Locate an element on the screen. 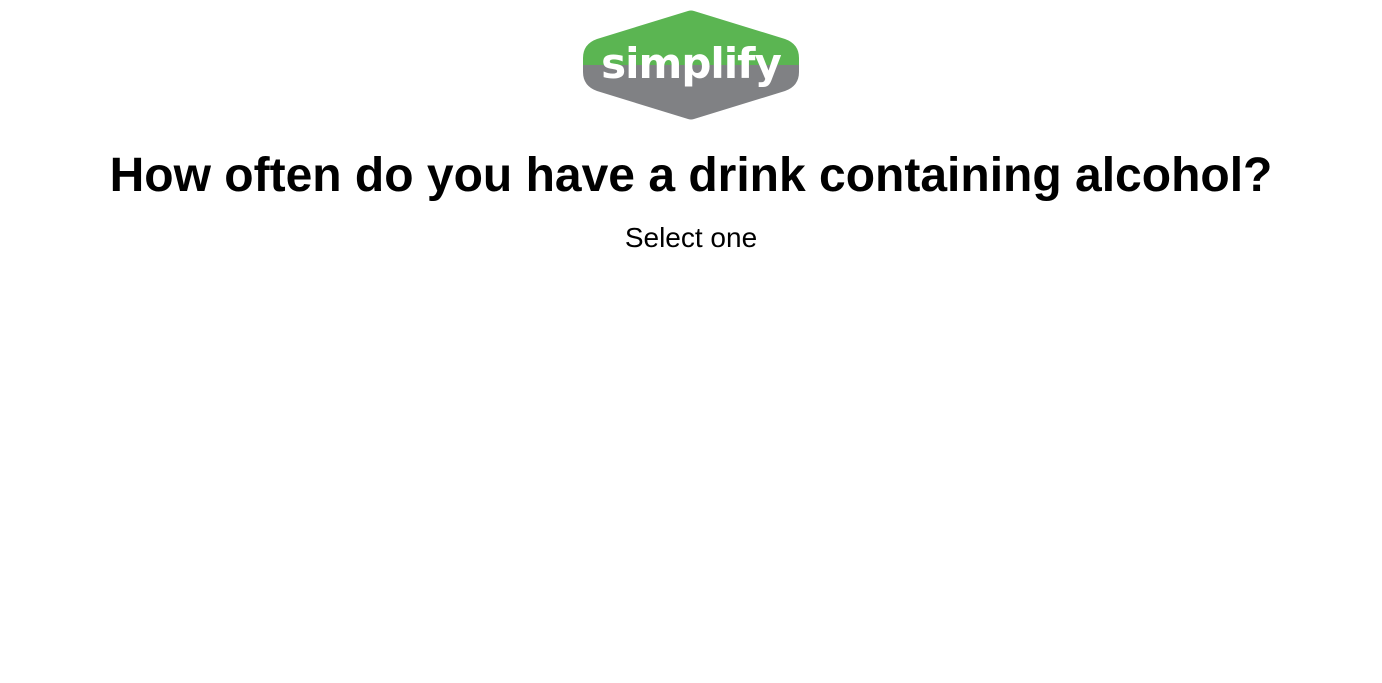 This screenshot has width=1382, height=683. simplify-logo: simplify is located at coordinates (691, 65).